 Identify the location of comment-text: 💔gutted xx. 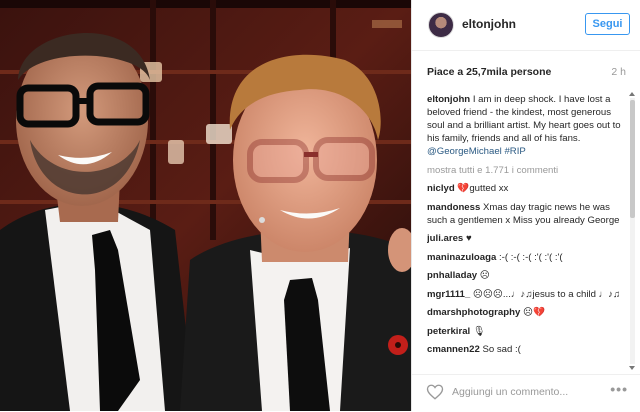
(483, 188).